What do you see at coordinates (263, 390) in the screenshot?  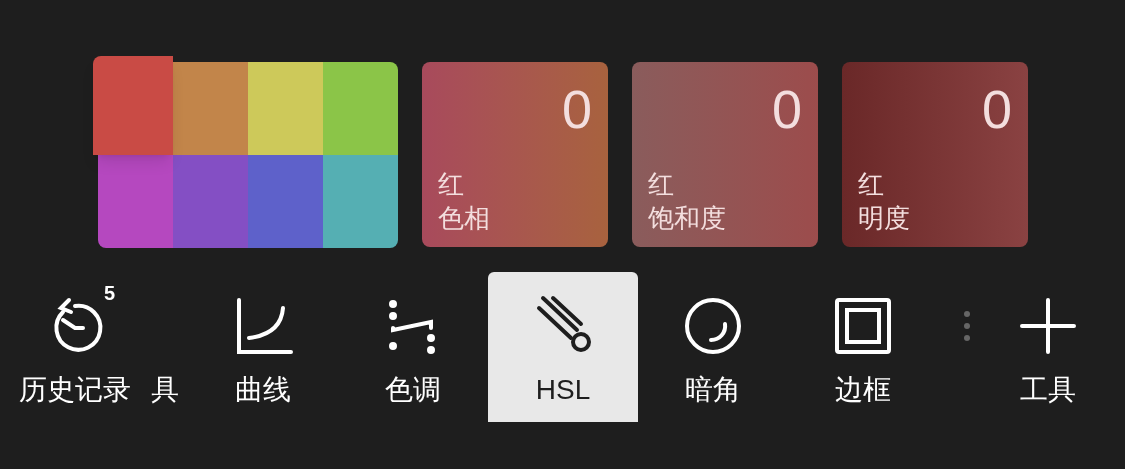 I see `toolbar-label: 曲线` at bounding box center [263, 390].